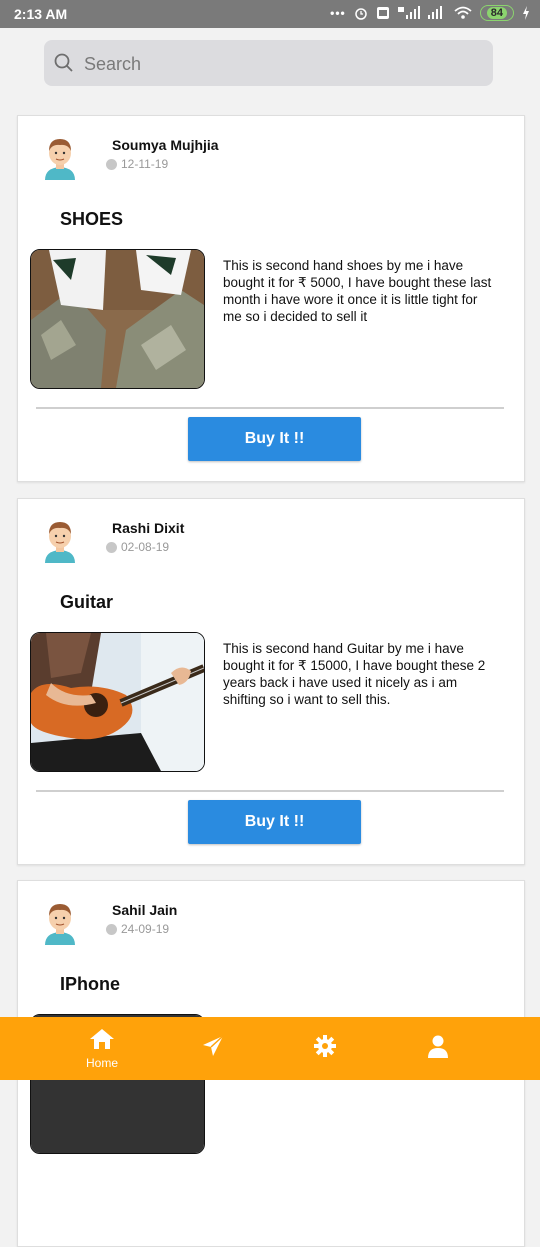 The width and height of the screenshot is (540, 1247). I want to click on person-icon, so click(438, 1048).